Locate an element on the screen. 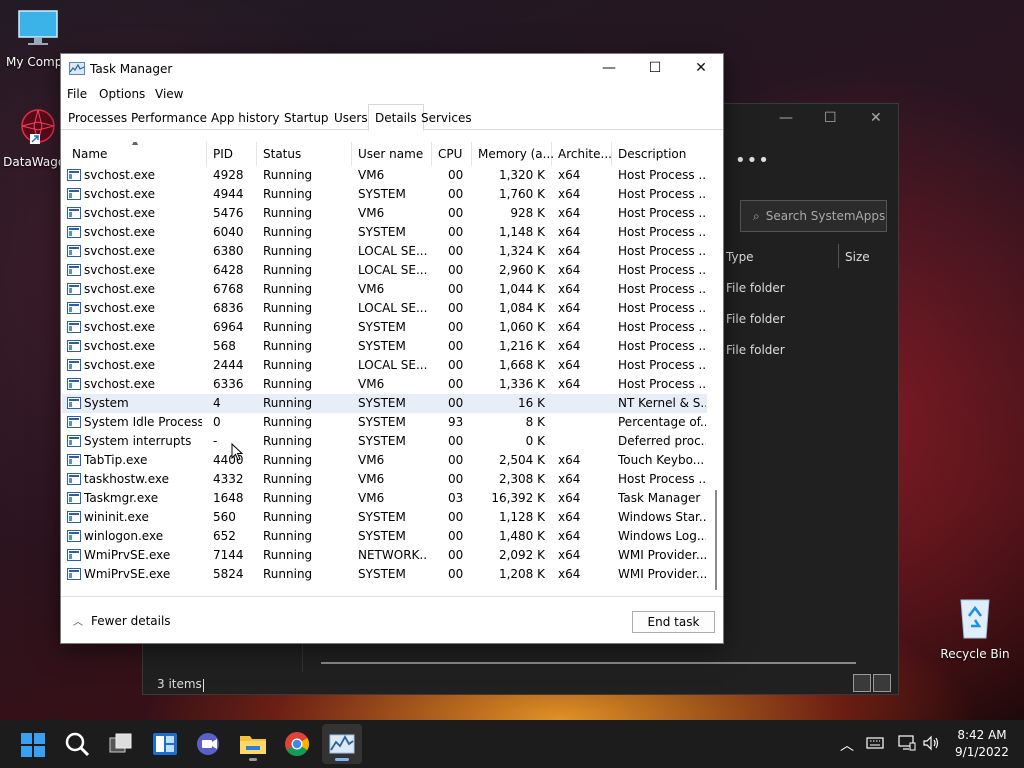 Image resolution: width=1024 pixels, height=768 pixels. desktop-icon-recycle-bin: Recycle Bin is located at coordinates (975, 627).